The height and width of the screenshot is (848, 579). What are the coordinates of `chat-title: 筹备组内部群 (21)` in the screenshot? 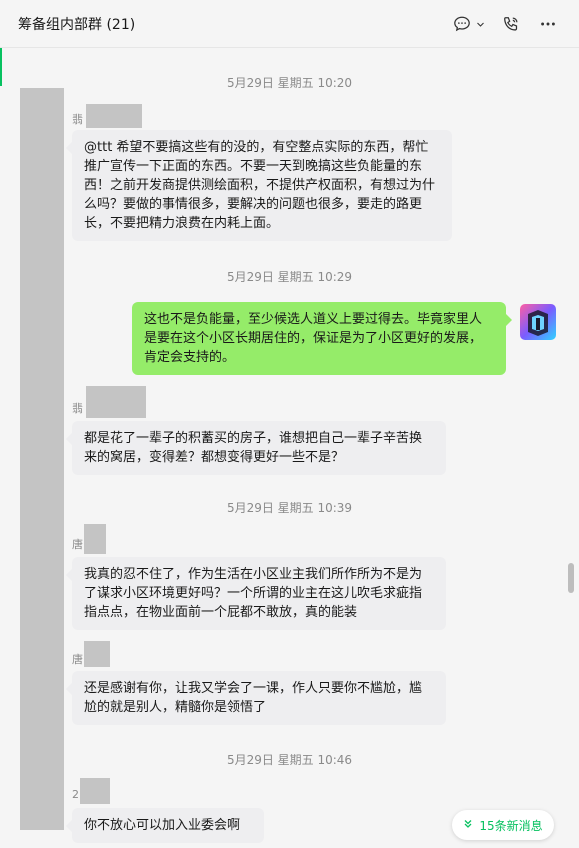 It's located at (76, 24).